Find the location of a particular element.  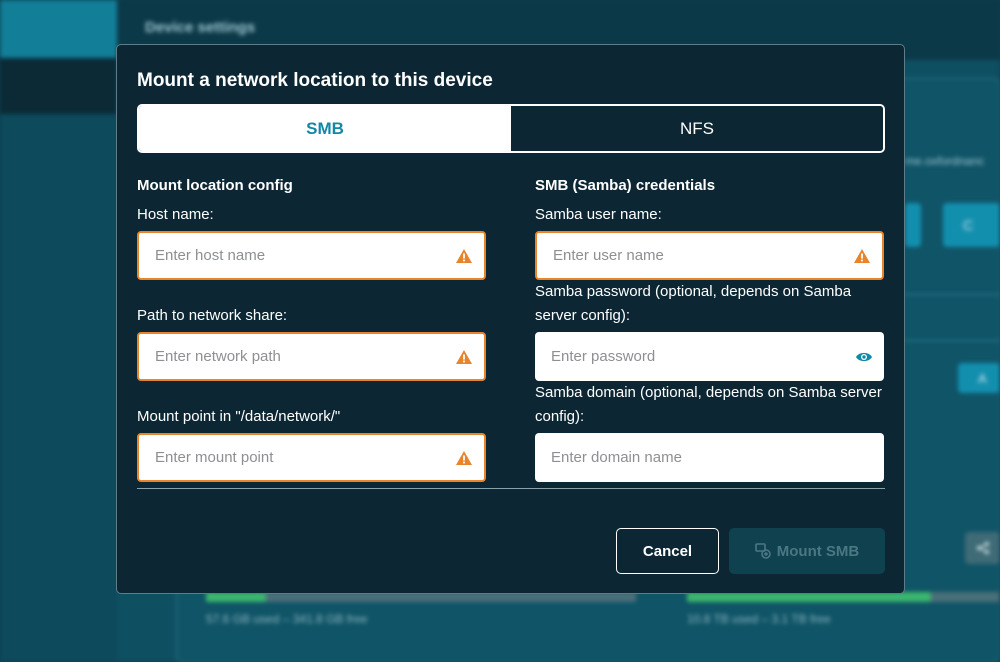

network-path-label: Path to network share: is located at coordinates (212, 315).